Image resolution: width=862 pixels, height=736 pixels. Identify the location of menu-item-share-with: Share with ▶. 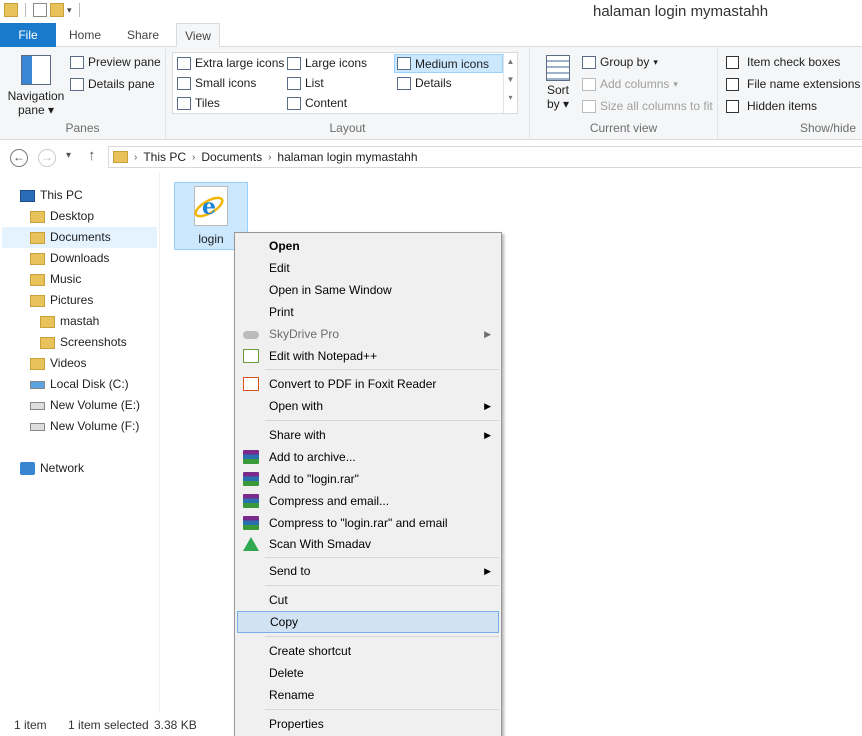
(368, 435).